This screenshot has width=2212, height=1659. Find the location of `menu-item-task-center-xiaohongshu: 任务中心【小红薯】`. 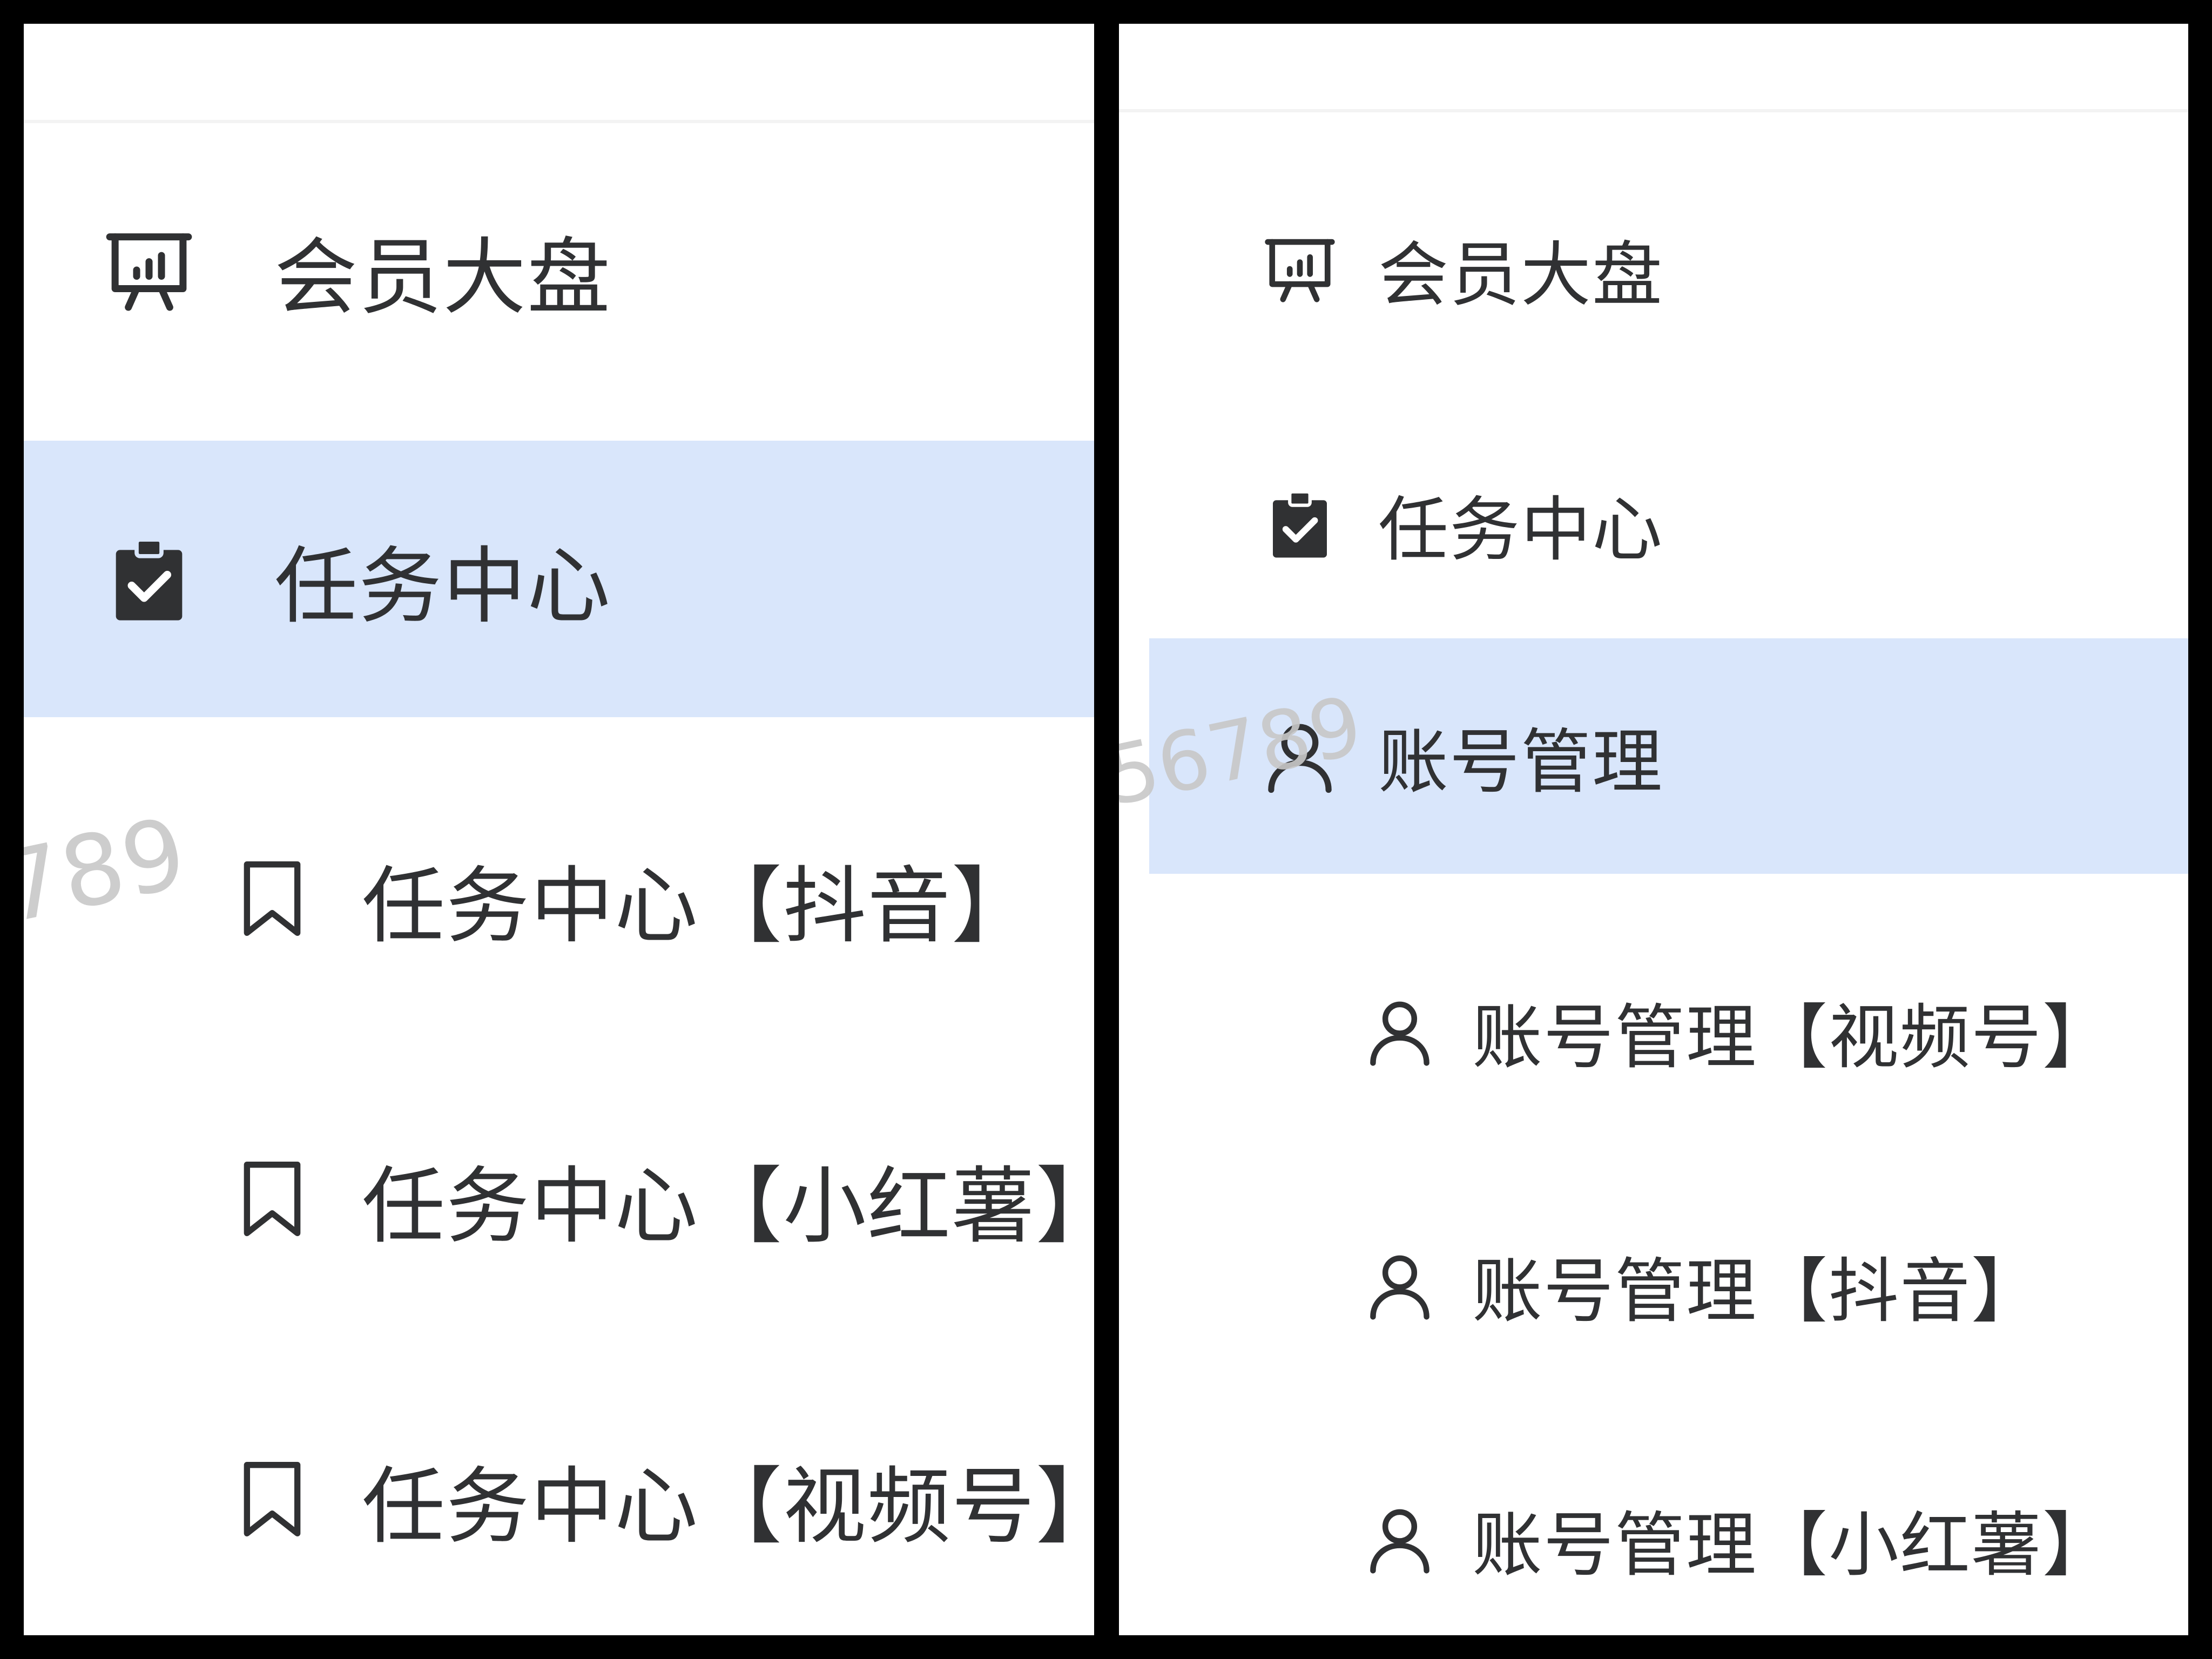

menu-item-task-center-xiaohongshu: 任务中心【小红薯】 is located at coordinates (559, 1198).